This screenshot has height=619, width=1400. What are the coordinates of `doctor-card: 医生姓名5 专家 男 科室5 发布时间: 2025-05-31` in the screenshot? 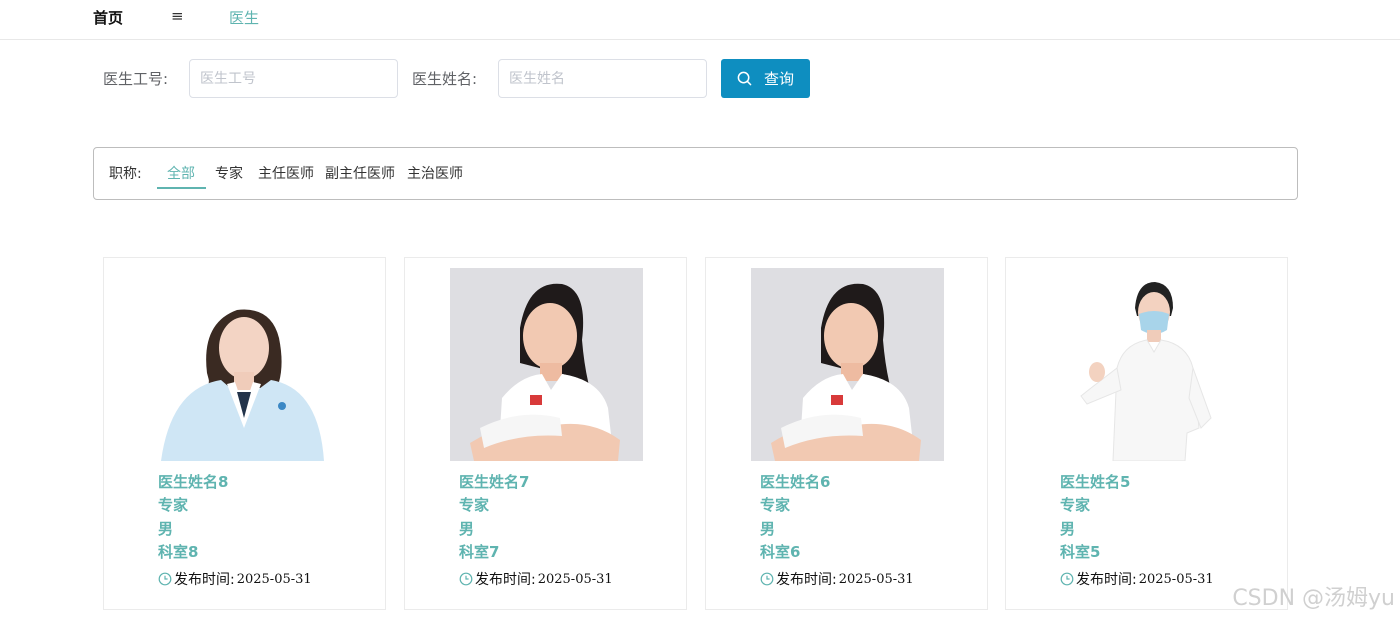 It's located at (1146, 433).